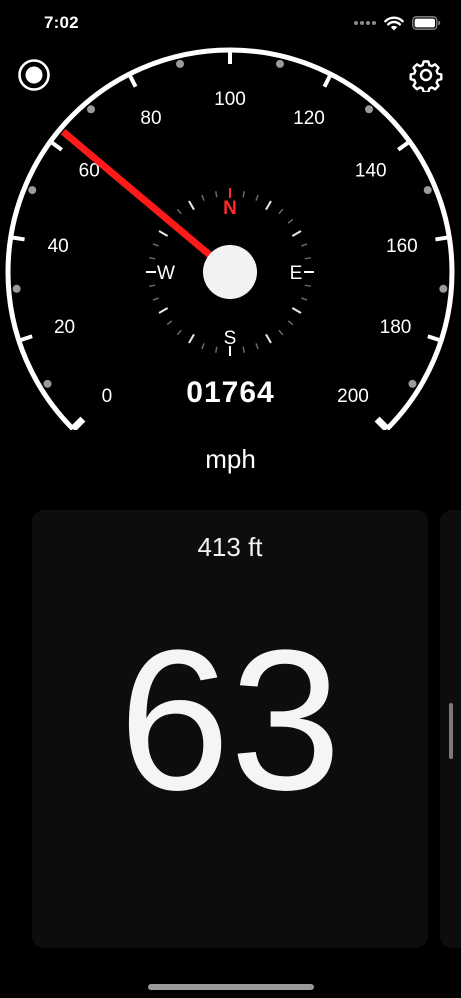 The image size is (461, 998). I want to click on cellular-signal-icon, so click(365, 23).